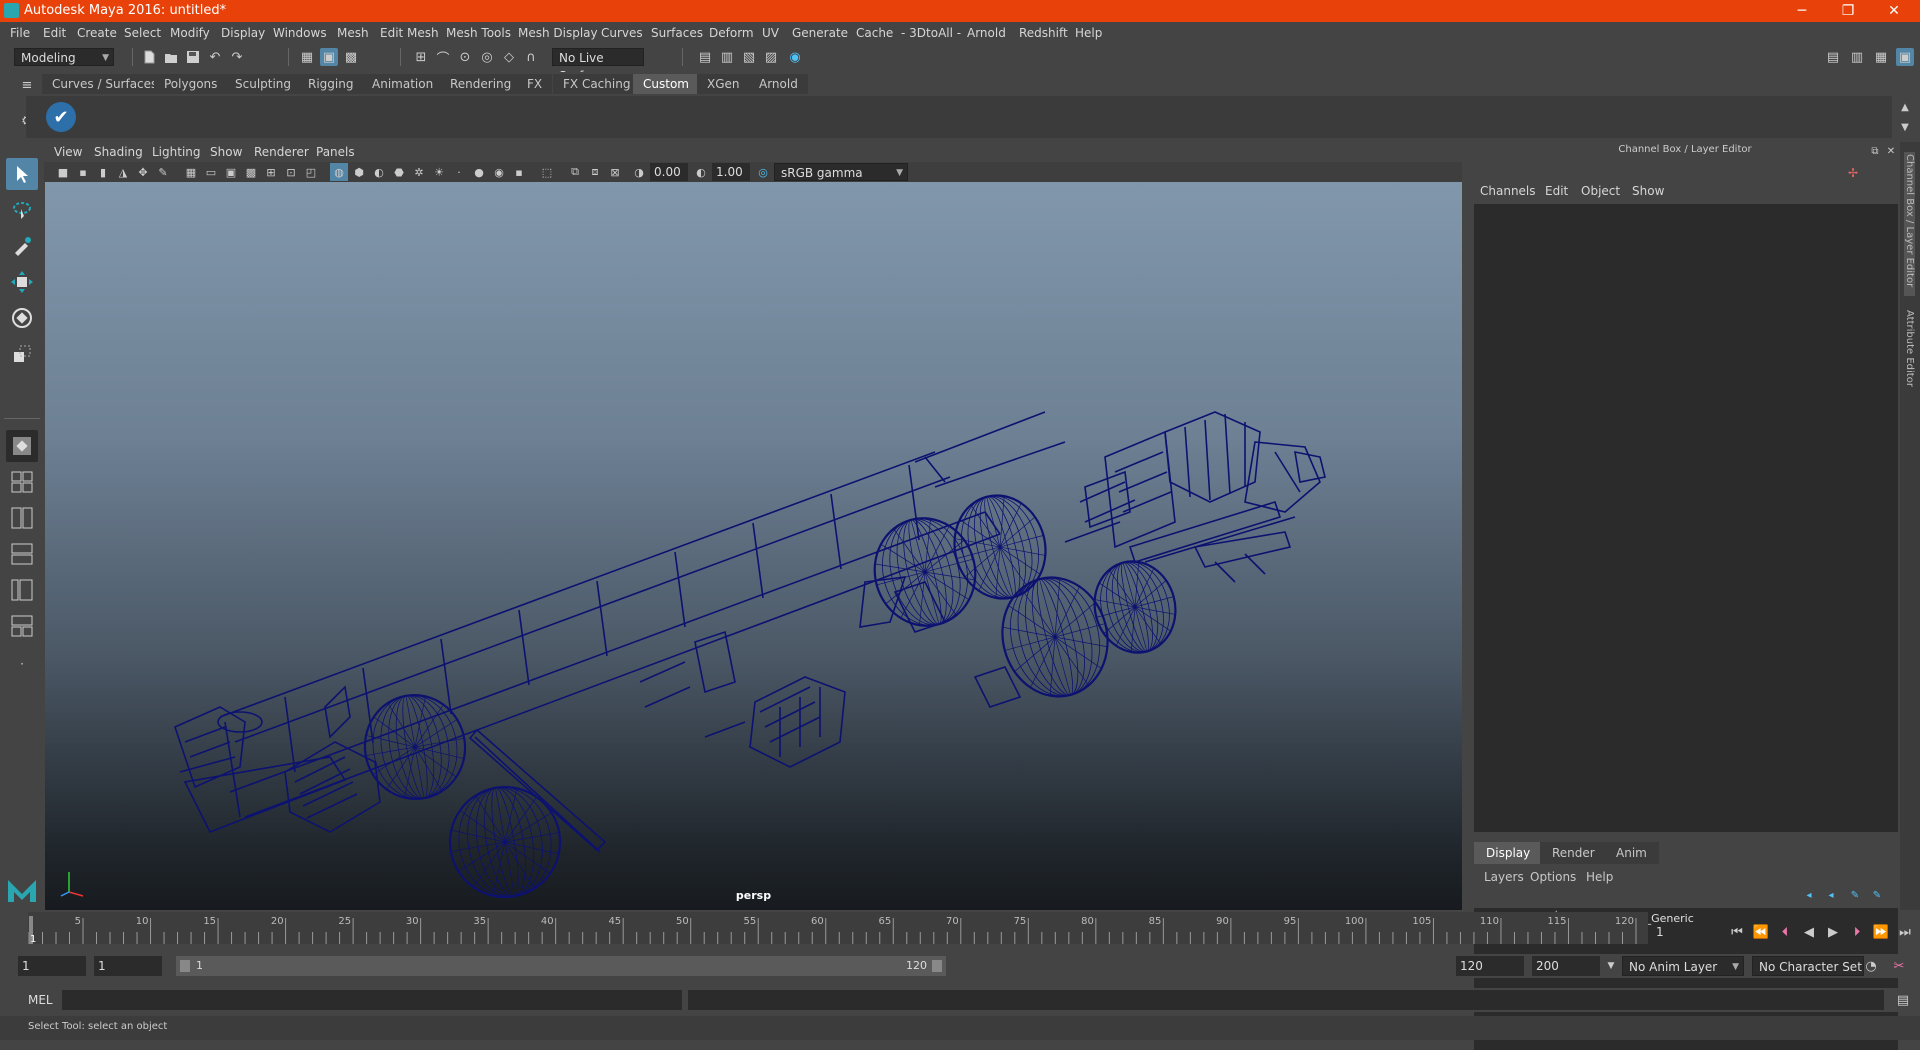 Image resolution: width=1920 pixels, height=1050 pixels. Describe the element at coordinates (1785, 932) in the screenshot. I see `step-back-frame-icon: ⏴` at that location.